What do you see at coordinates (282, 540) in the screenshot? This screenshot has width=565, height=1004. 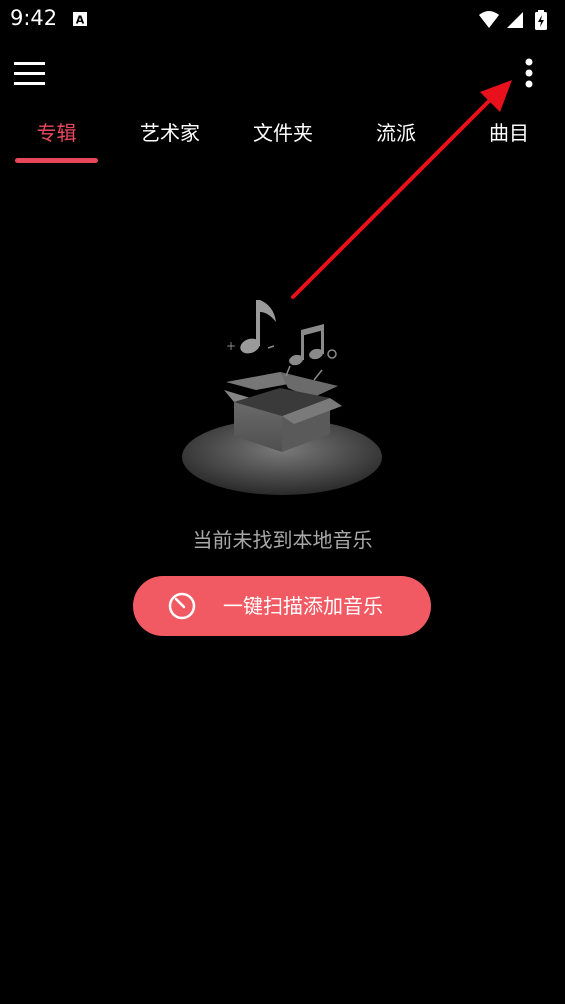 I see `empty-state-message: 当前未找到本地音乐` at bounding box center [282, 540].